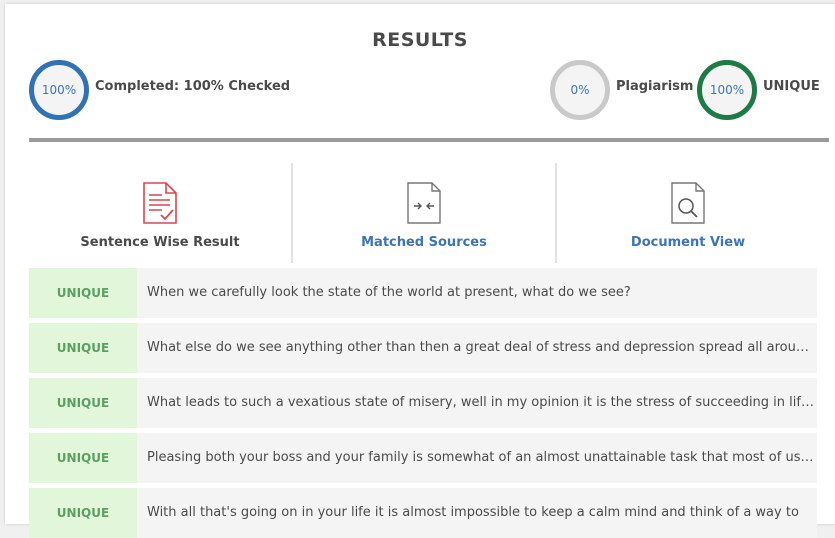 The width and height of the screenshot is (835, 538). I want to click on tab-matched-sources-label: Matched Sources, so click(424, 242).